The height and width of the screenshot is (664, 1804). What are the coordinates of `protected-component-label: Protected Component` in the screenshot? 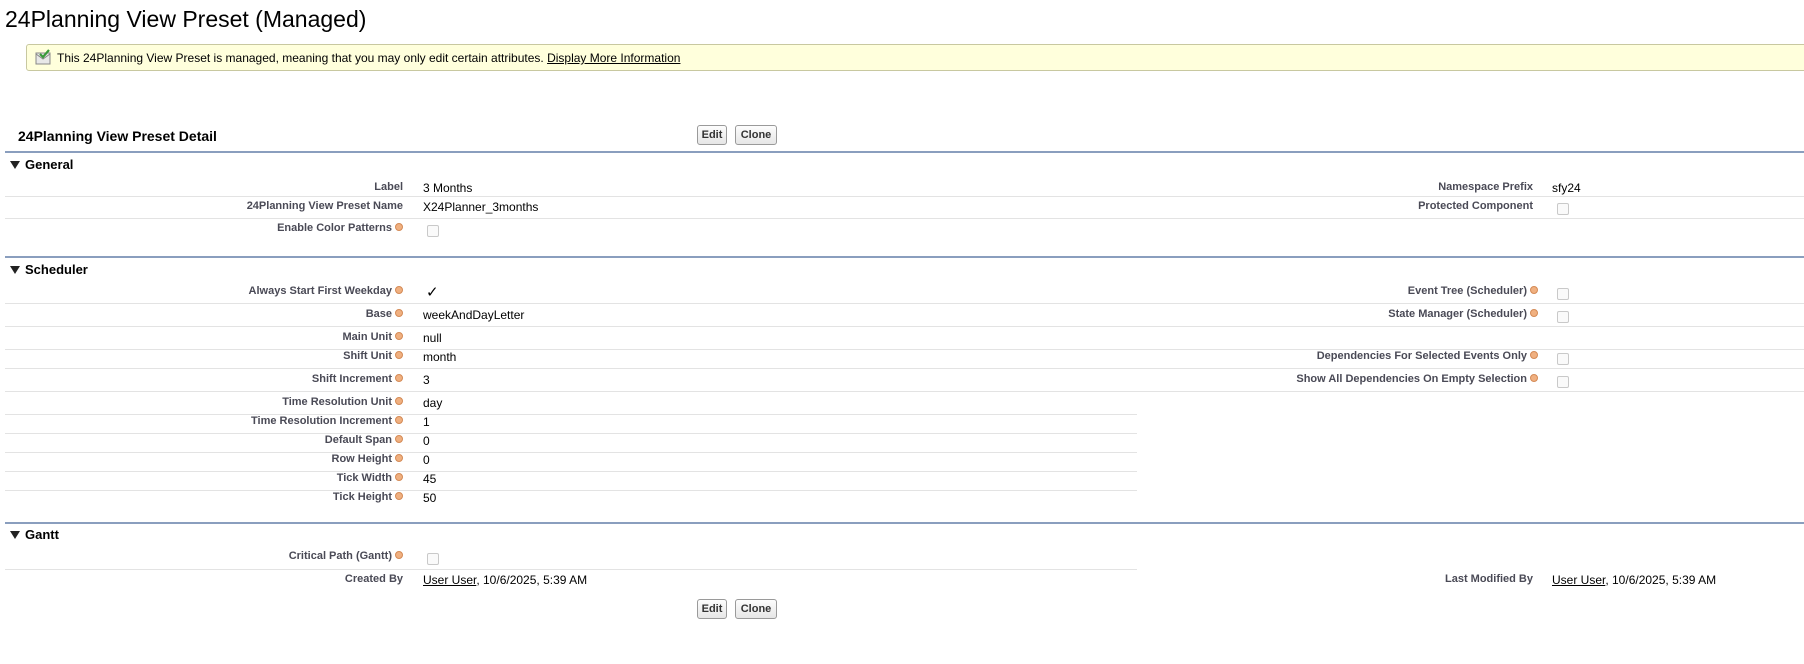 It's located at (1475, 206).